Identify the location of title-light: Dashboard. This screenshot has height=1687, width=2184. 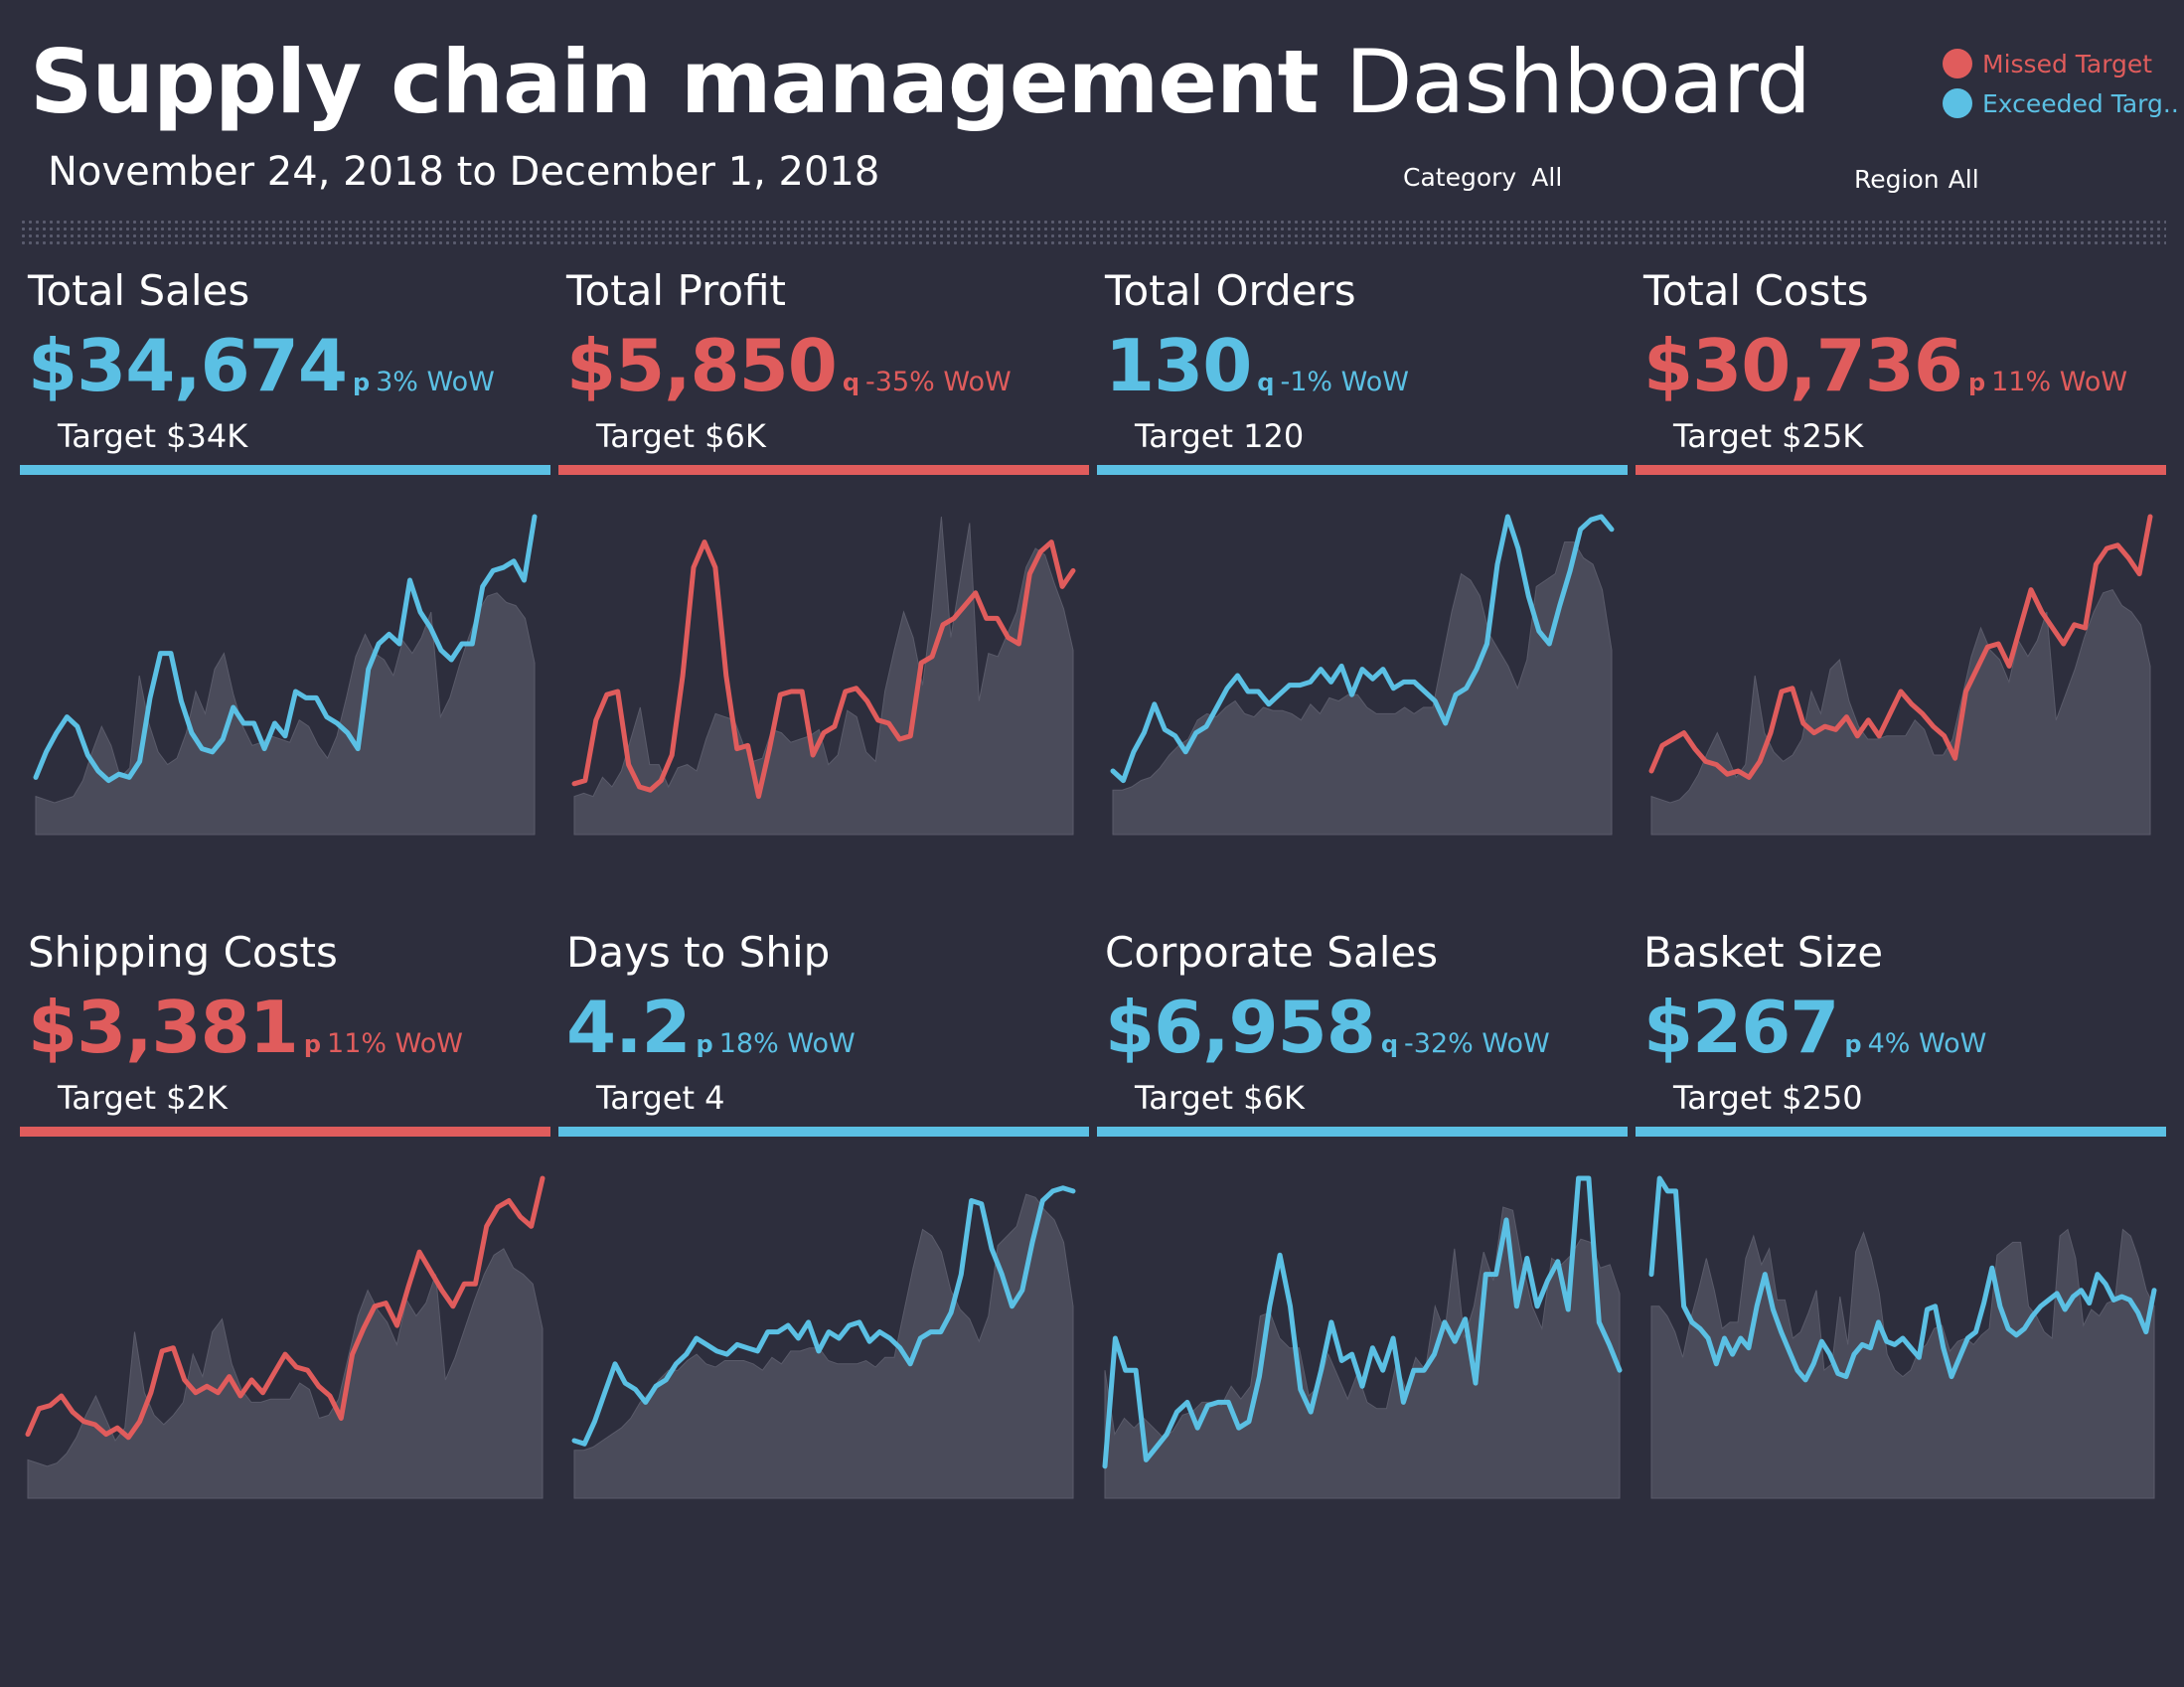
(1577, 82).